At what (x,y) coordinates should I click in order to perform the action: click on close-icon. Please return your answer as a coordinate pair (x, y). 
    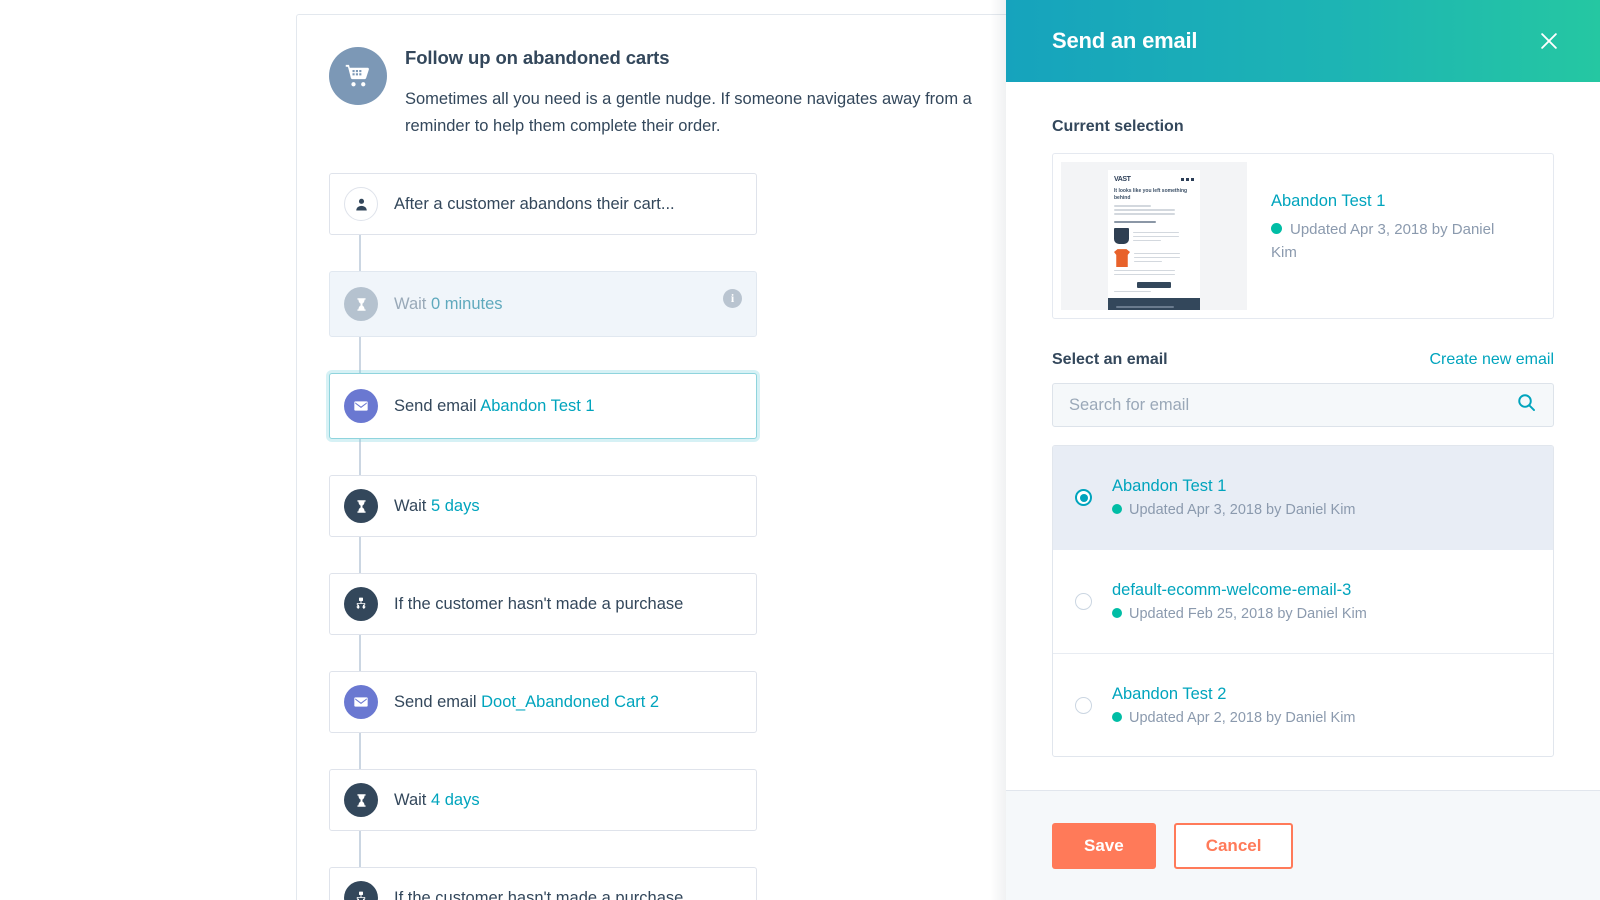
    Looking at the image, I should click on (1549, 41).